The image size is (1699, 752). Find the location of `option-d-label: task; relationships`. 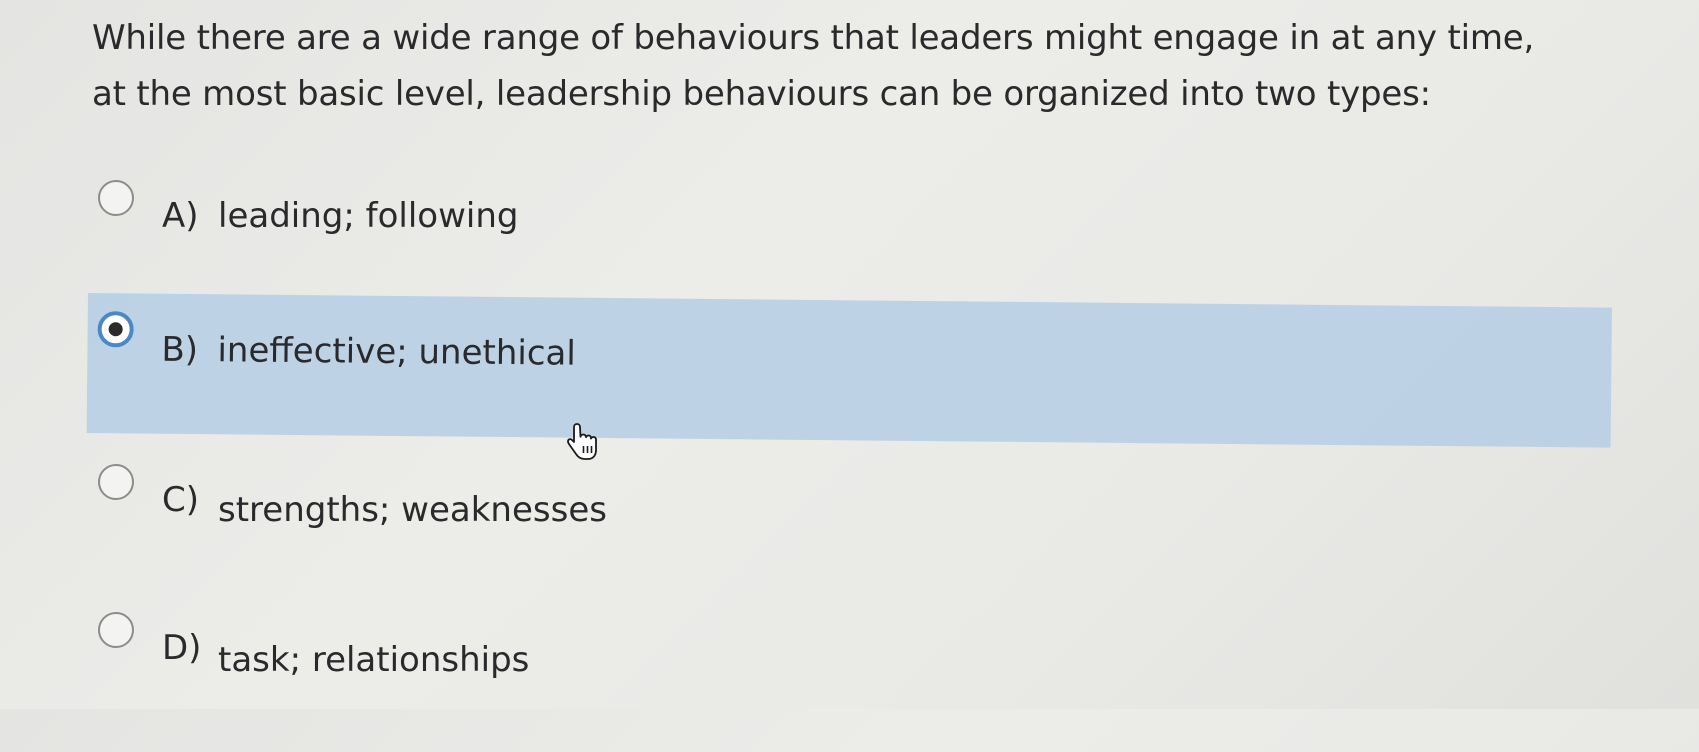

option-d-label: task; relationships is located at coordinates (374, 660).